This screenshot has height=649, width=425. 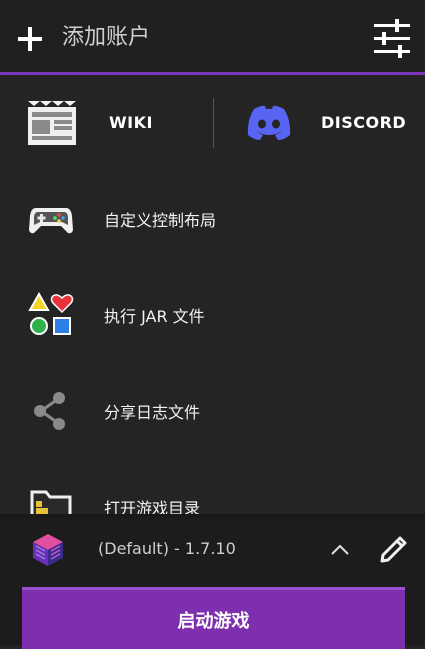 I want to click on menu-item-label: 自定义控制布局, so click(x=160, y=220).